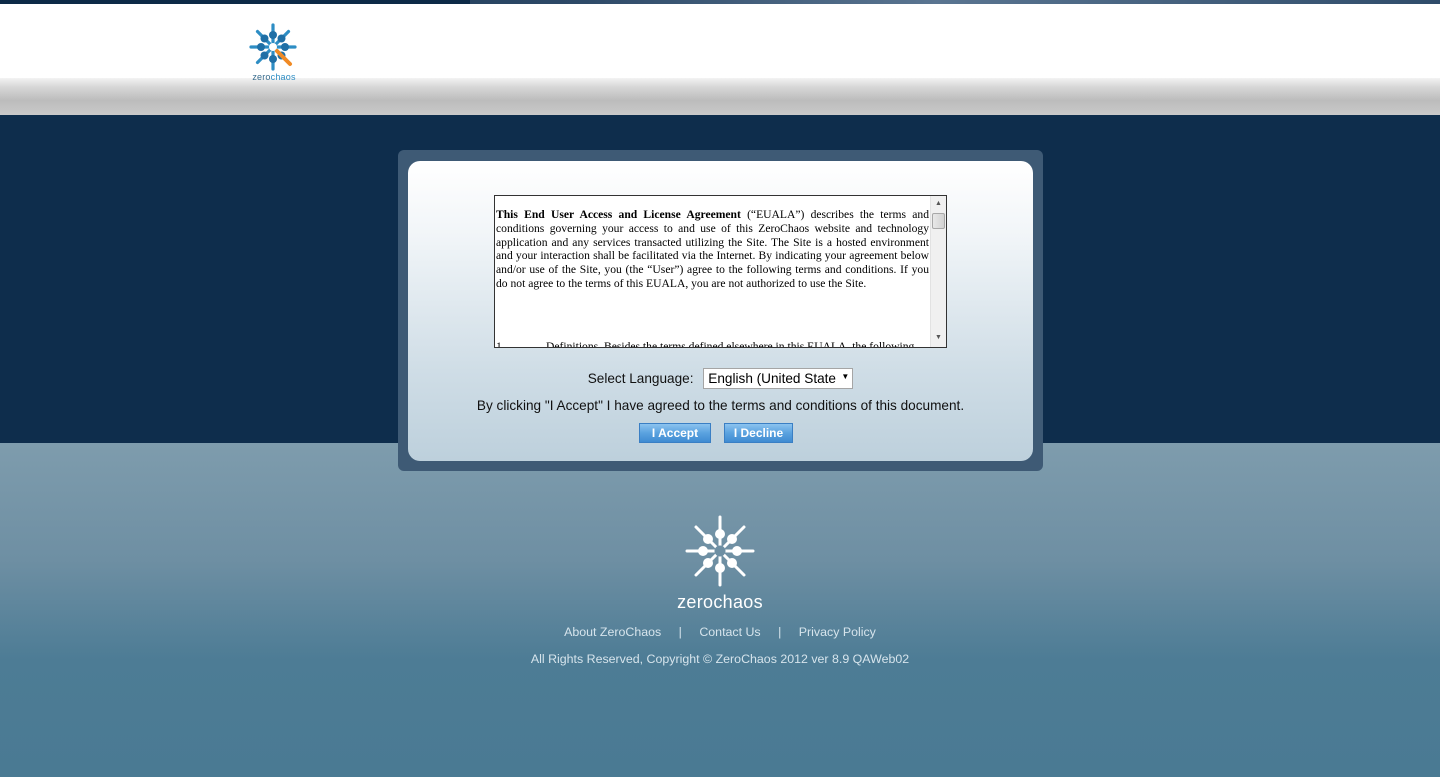  I want to click on language-select: English (United States) ▼, so click(778, 378).